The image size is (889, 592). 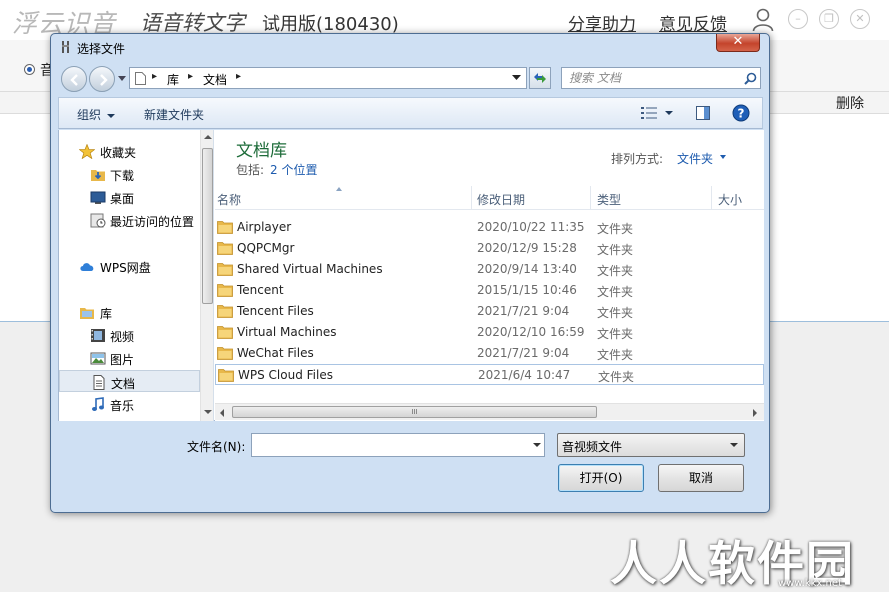 What do you see at coordinates (701, 478) in the screenshot?
I see `cancel-button: 取消` at bounding box center [701, 478].